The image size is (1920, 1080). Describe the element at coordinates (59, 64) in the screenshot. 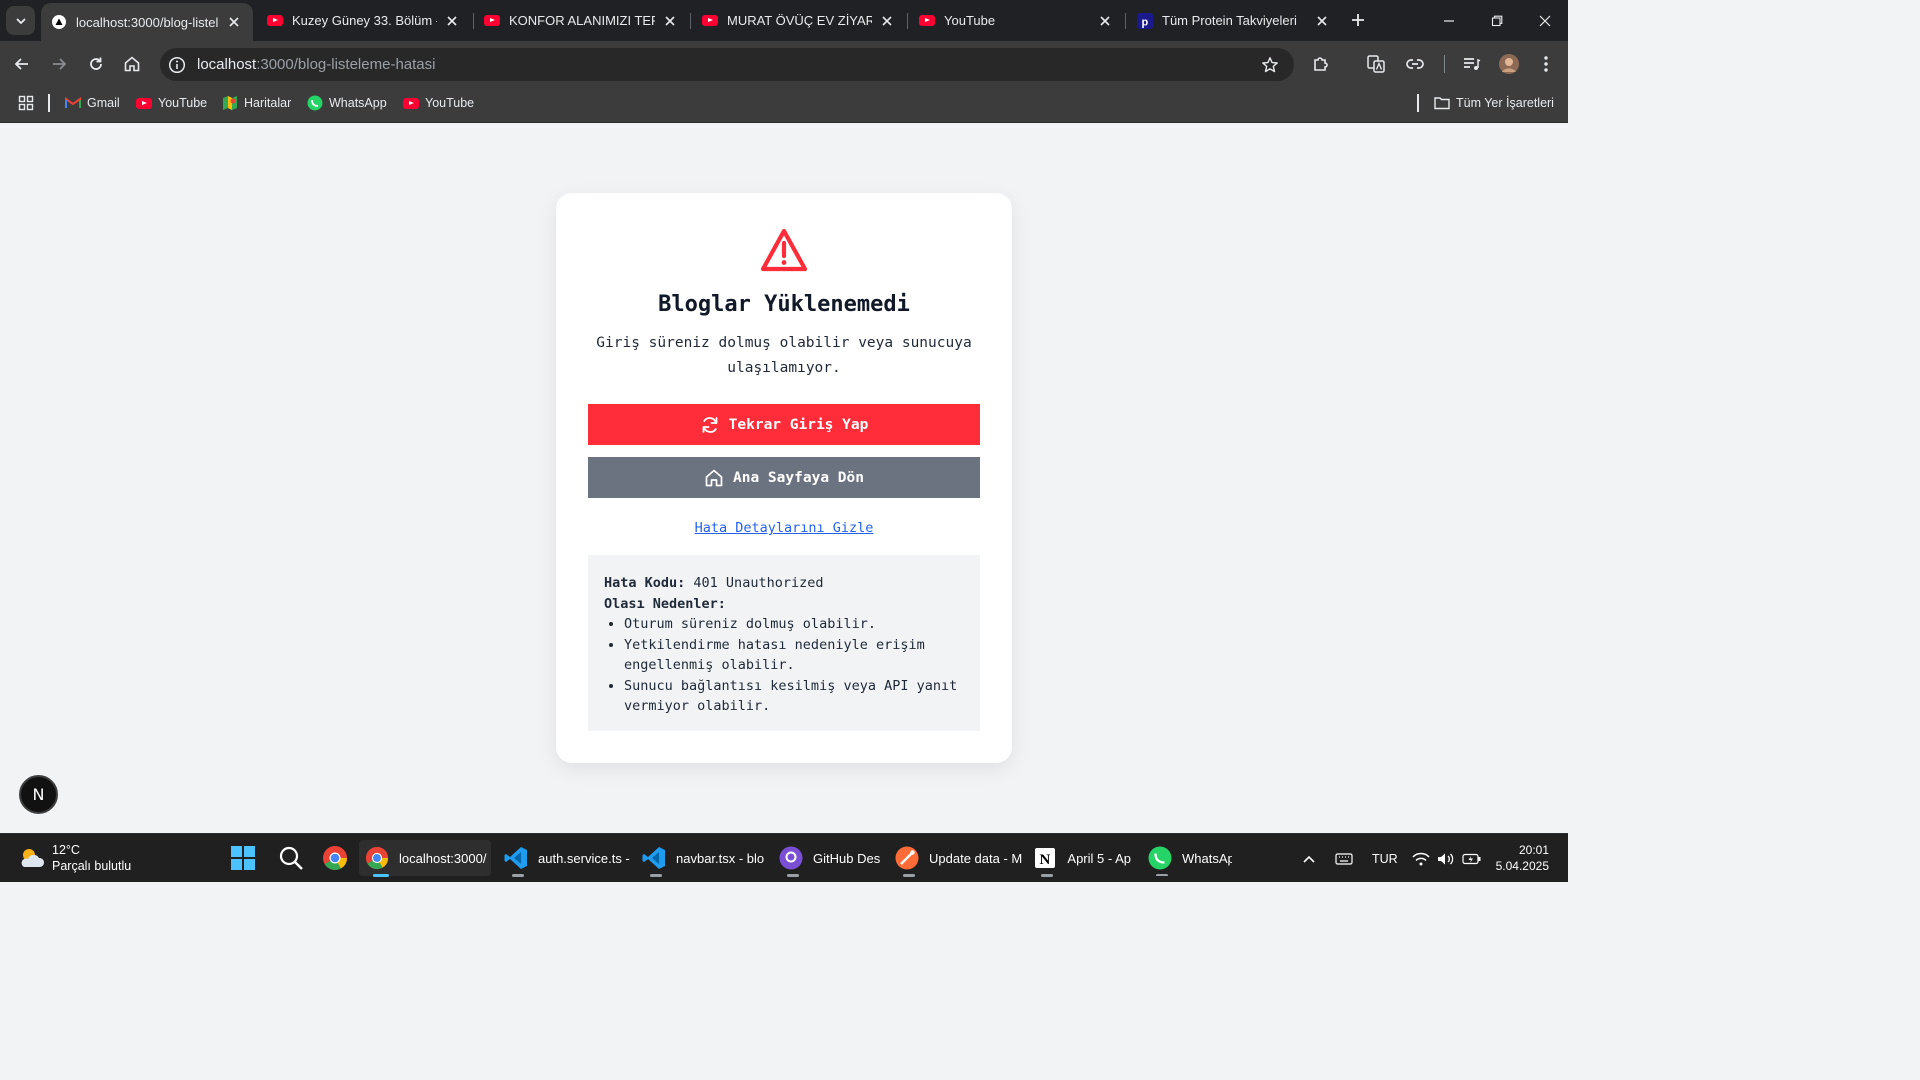

I see `forward-button` at that location.